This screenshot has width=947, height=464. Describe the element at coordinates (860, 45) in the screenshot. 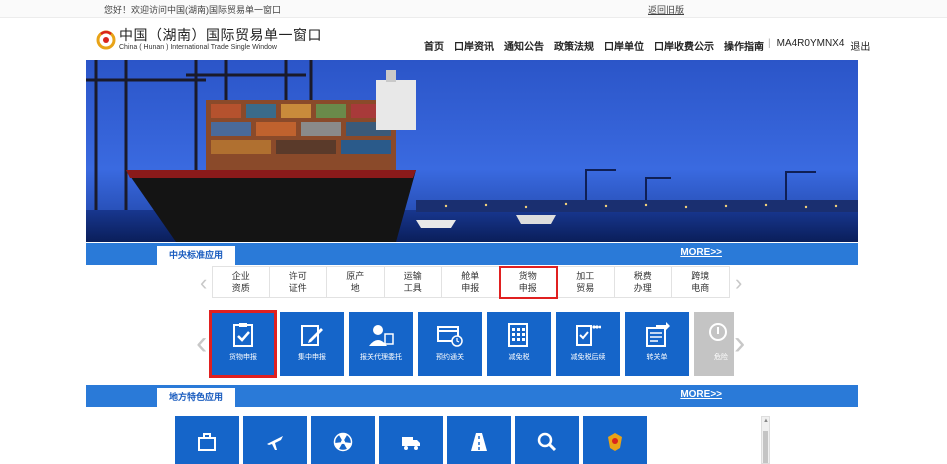

I see `logout-link: 退出` at that location.